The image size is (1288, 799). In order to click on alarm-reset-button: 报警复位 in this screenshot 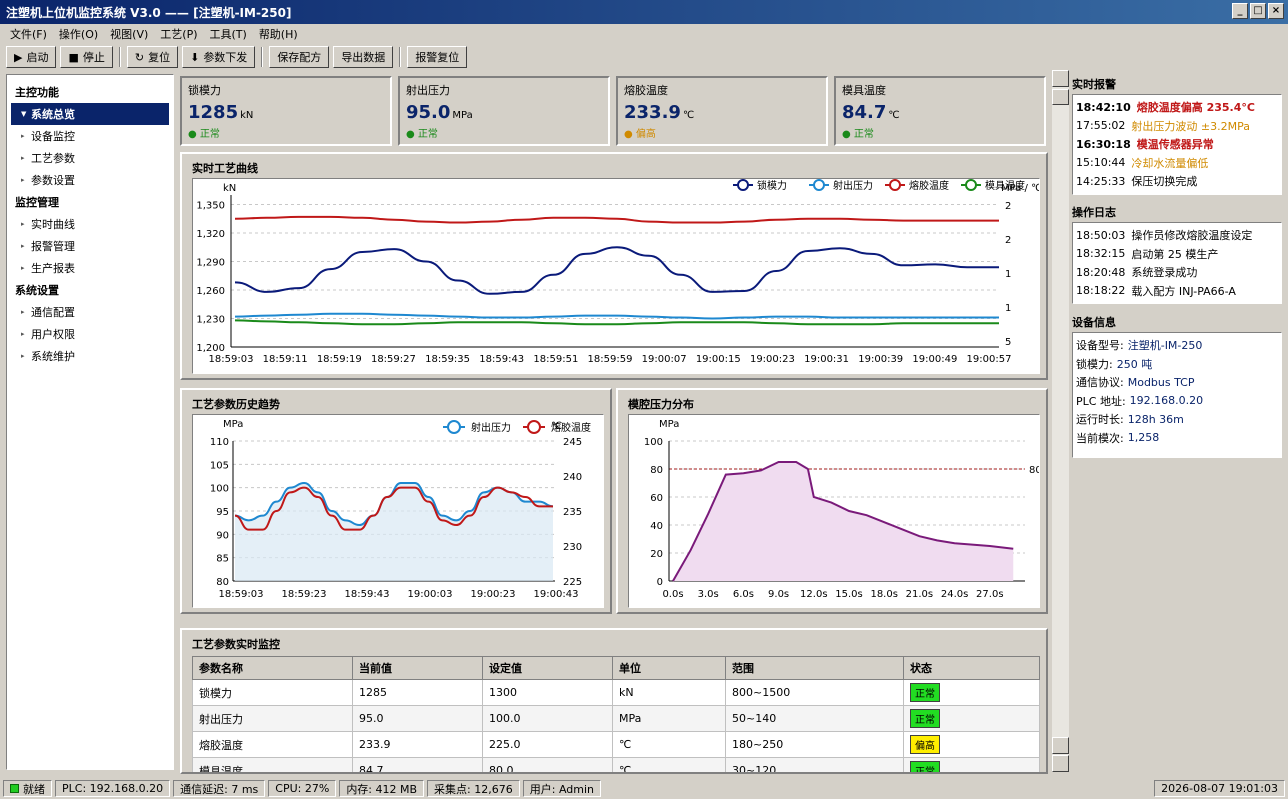, I will do `click(437, 57)`.